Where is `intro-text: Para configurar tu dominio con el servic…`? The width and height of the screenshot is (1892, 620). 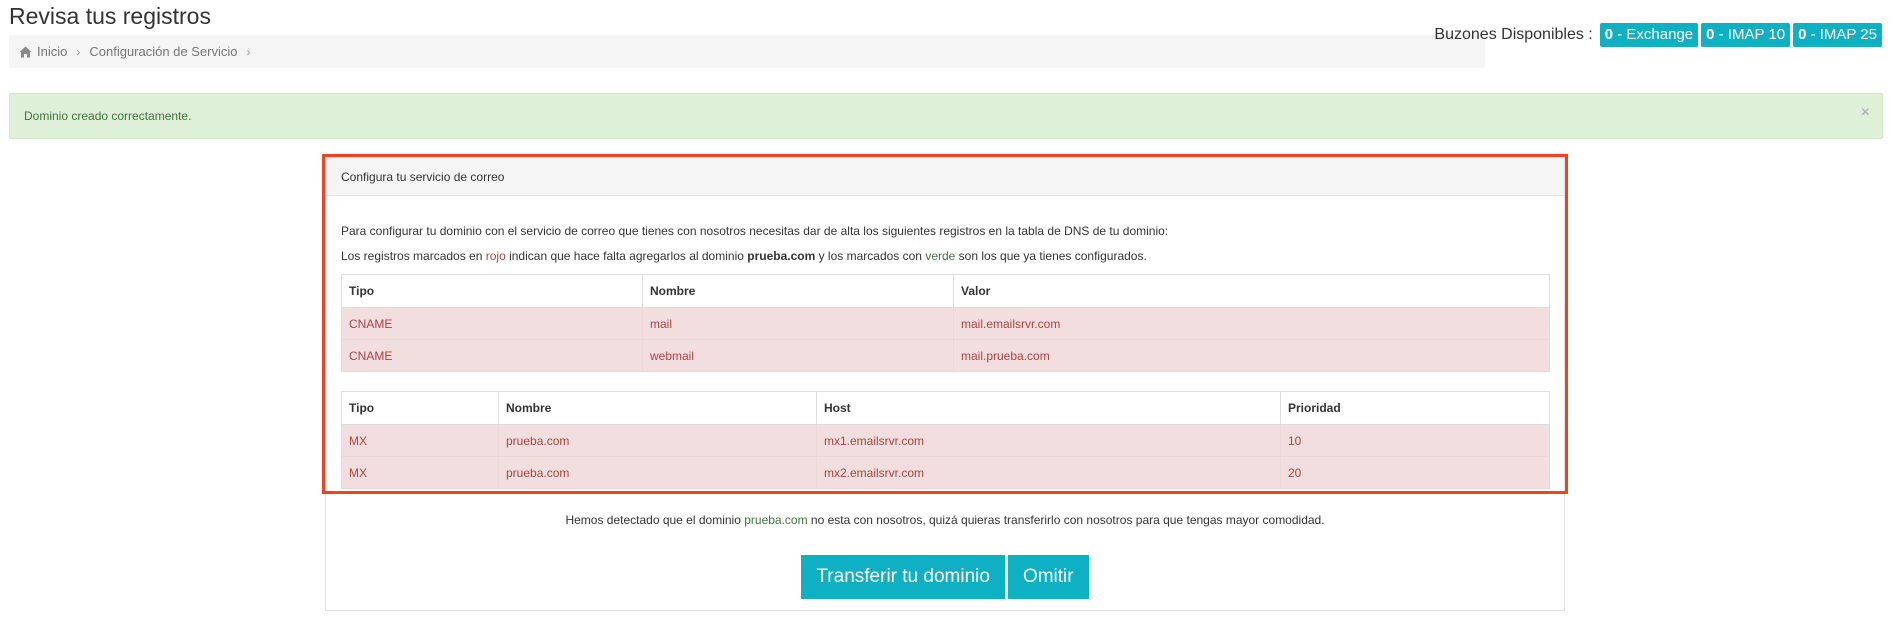
intro-text: Para configurar tu dominio con el servic… is located at coordinates (755, 231).